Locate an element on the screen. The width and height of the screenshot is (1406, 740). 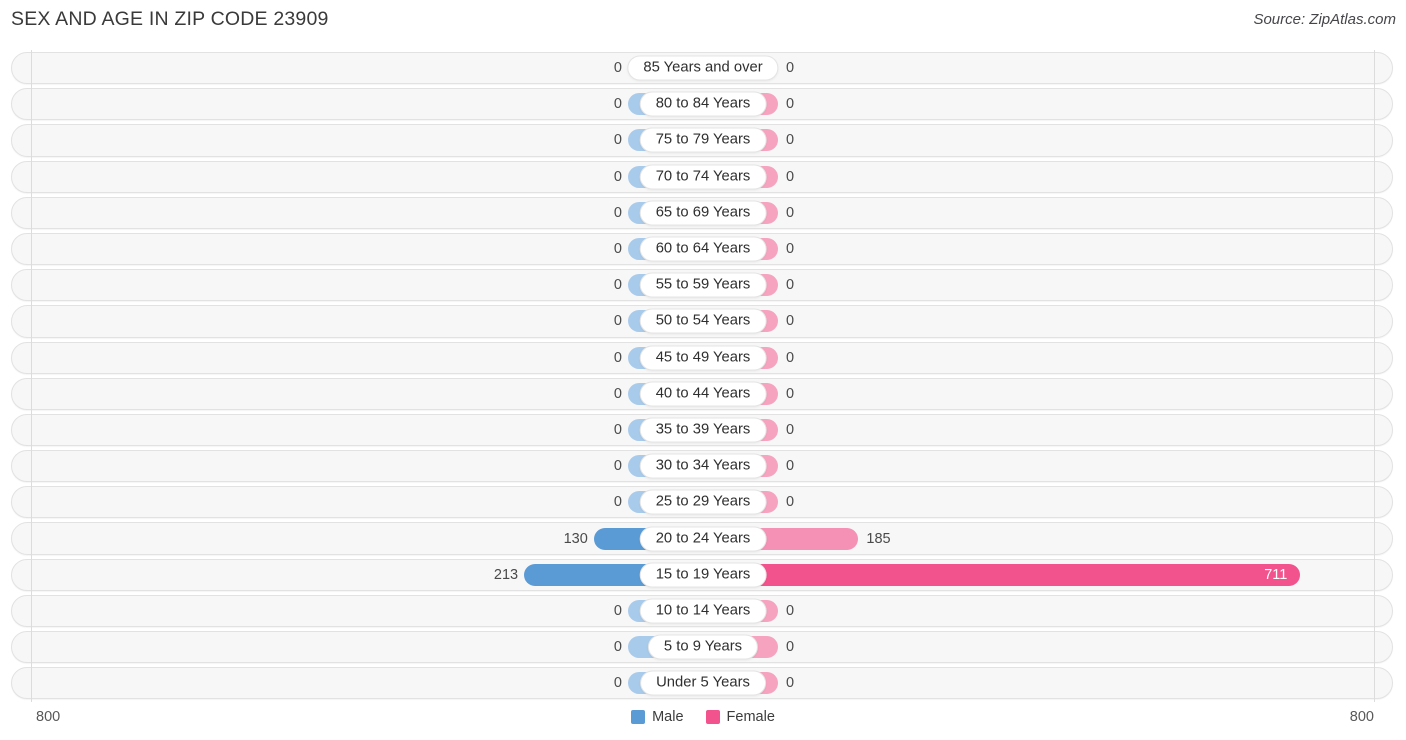
value-label-male: 130 is located at coordinates (575, 538).